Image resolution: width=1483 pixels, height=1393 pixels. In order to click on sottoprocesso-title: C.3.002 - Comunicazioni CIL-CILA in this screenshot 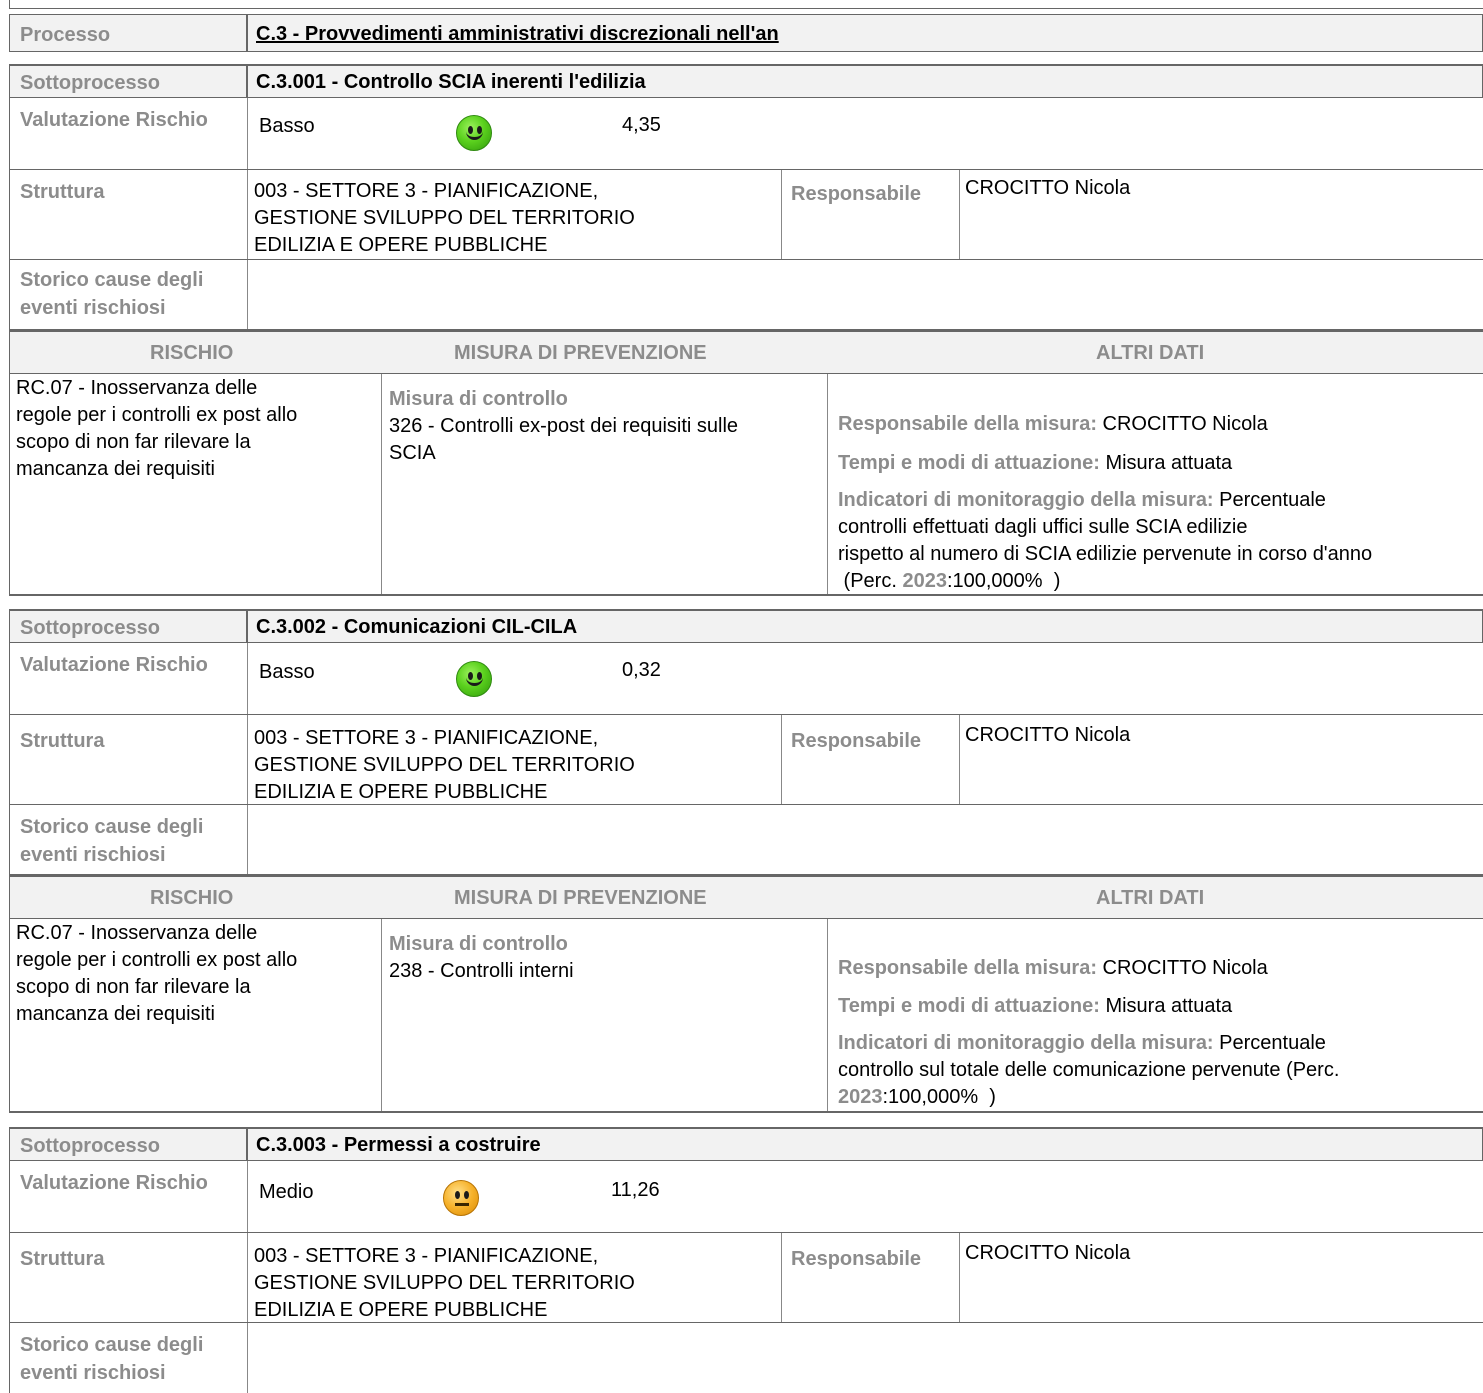, I will do `click(417, 627)`.